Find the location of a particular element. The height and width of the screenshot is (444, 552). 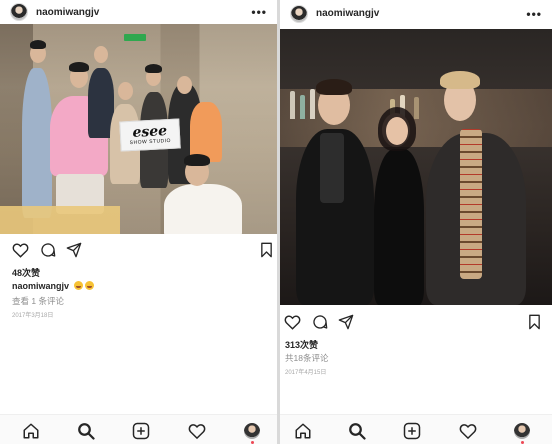

likes-count: 313次赞 is located at coordinates (301, 344).